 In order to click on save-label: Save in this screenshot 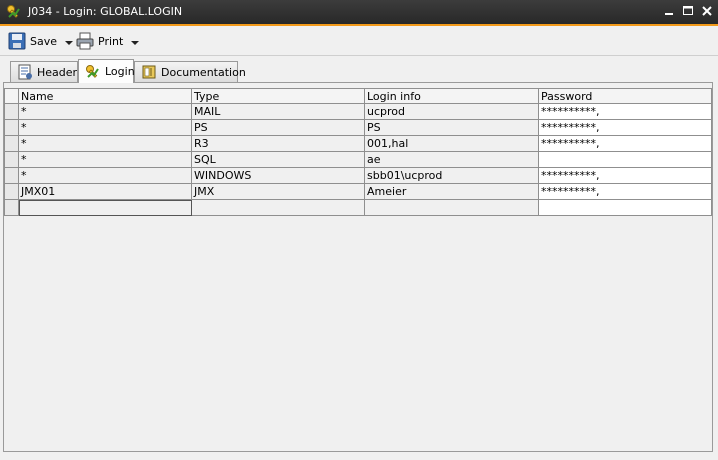, I will do `click(44, 41)`.